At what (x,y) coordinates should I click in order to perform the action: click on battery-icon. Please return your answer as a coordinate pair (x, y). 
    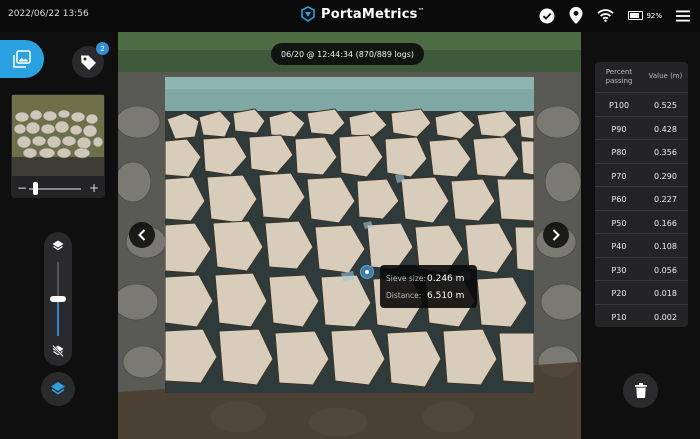
    Looking at the image, I should click on (636, 15).